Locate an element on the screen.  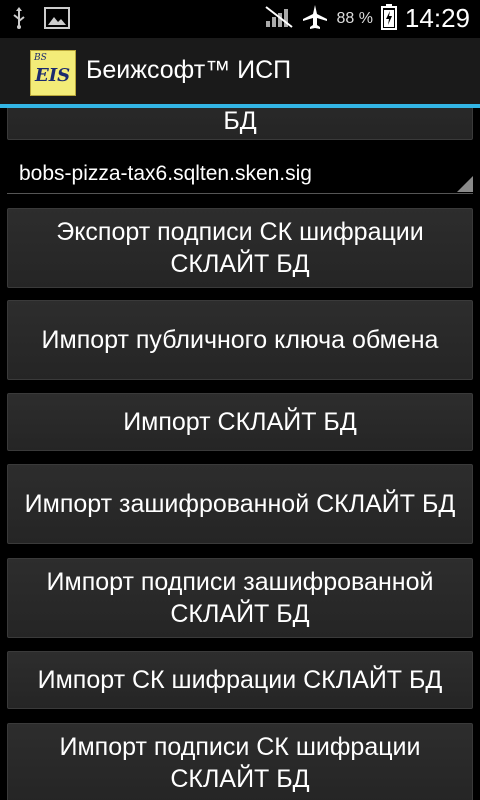
usb-icon is located at coordinates (19, 20).